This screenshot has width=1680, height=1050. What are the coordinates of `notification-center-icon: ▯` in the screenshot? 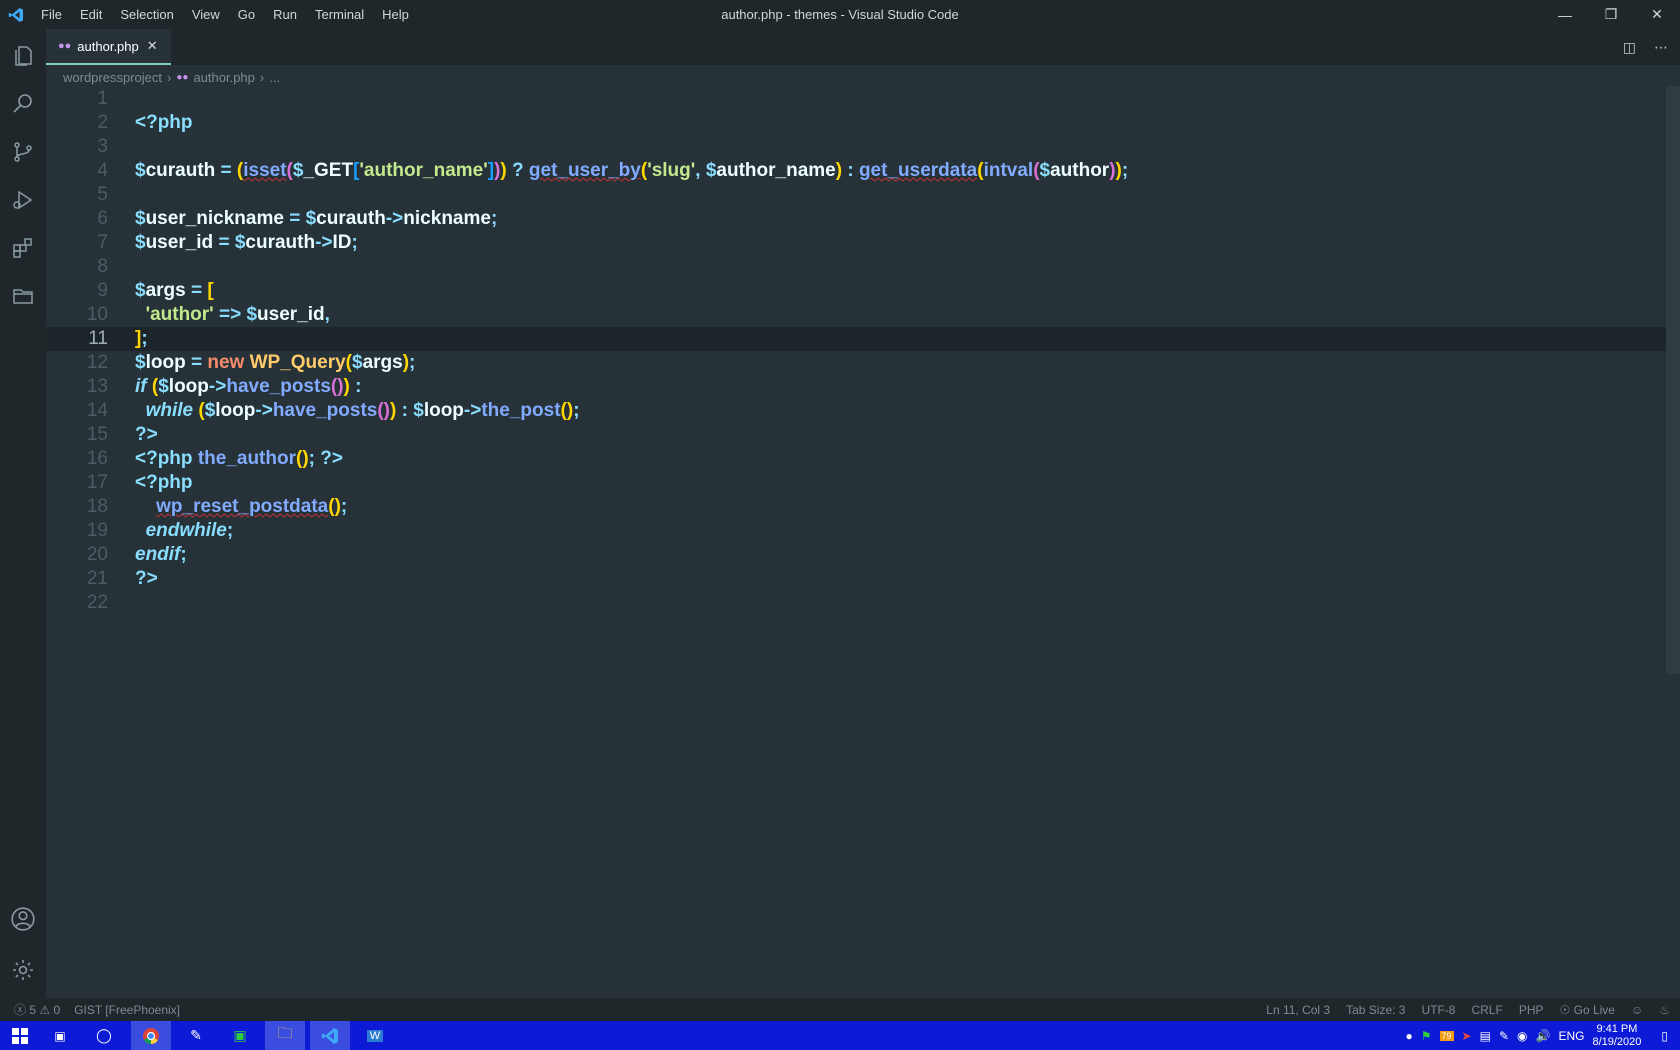 It's located at (1664, 1036).